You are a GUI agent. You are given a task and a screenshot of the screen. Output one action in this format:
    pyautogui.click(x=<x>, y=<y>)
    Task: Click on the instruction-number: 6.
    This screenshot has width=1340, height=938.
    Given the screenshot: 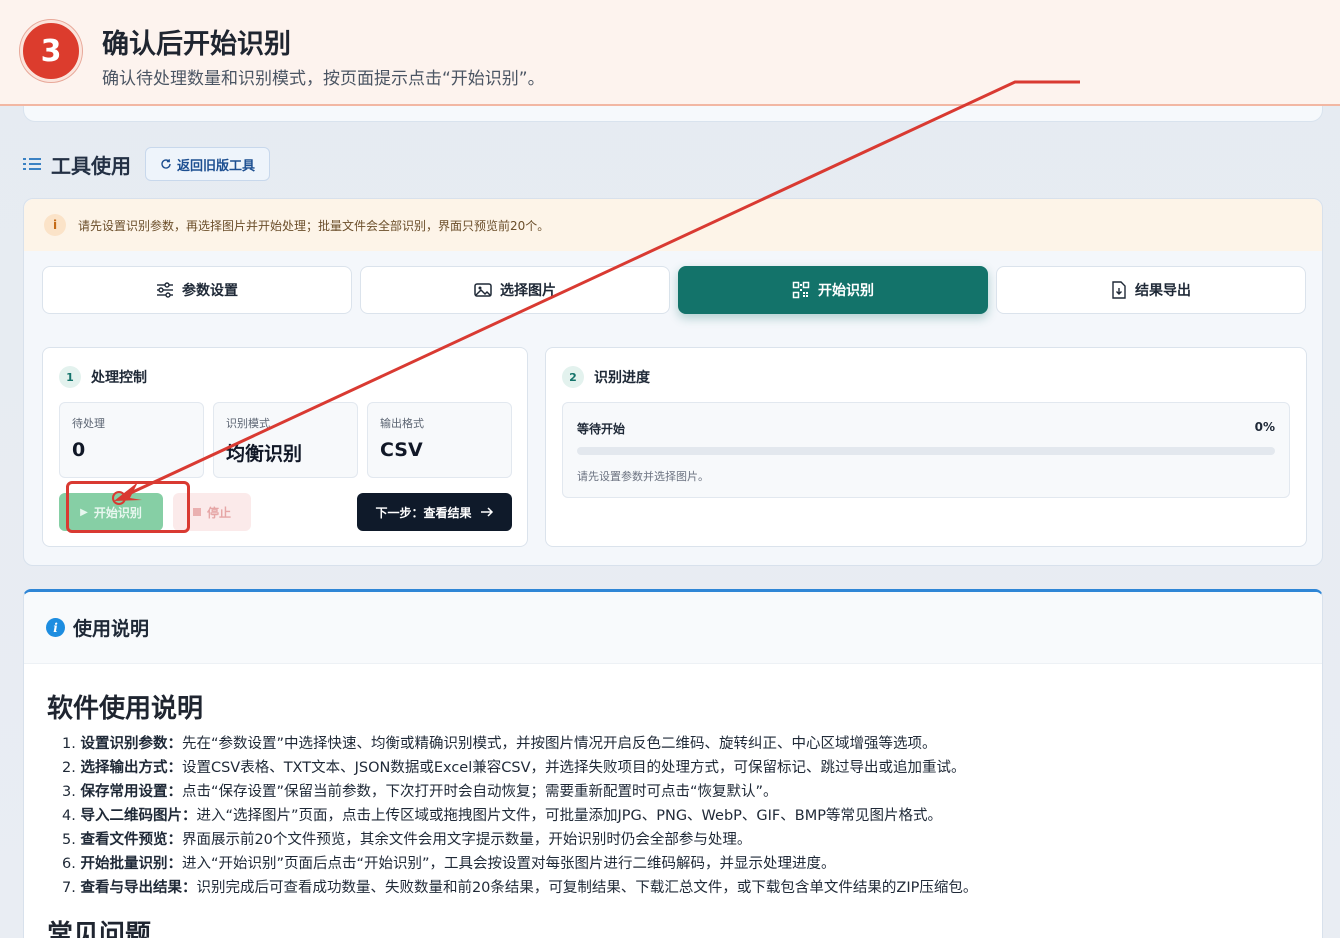 What is the action you would take?
    pyautogui.click(x=69, y=864)
    